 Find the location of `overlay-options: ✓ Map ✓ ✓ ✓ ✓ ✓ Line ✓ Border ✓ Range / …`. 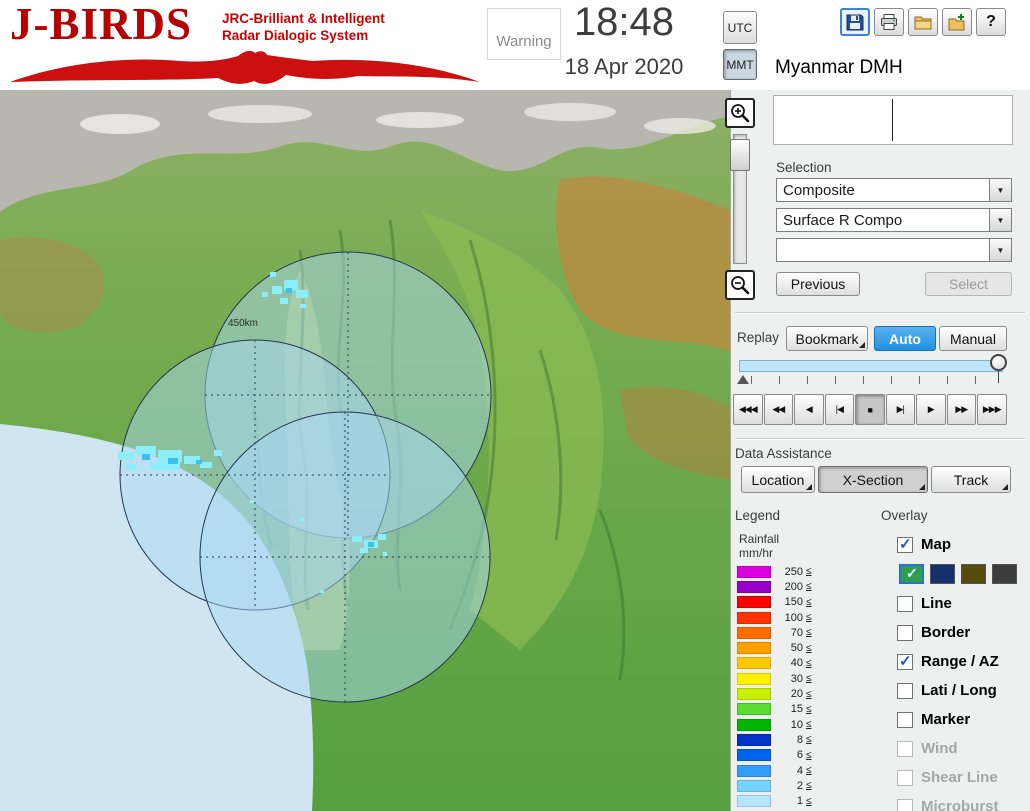

overlay-options: ✓ Map ✓ ✓ ✓ ✓ ✓ Line ✓ Border ✓ Range / … is located at coordinates (963, 670).